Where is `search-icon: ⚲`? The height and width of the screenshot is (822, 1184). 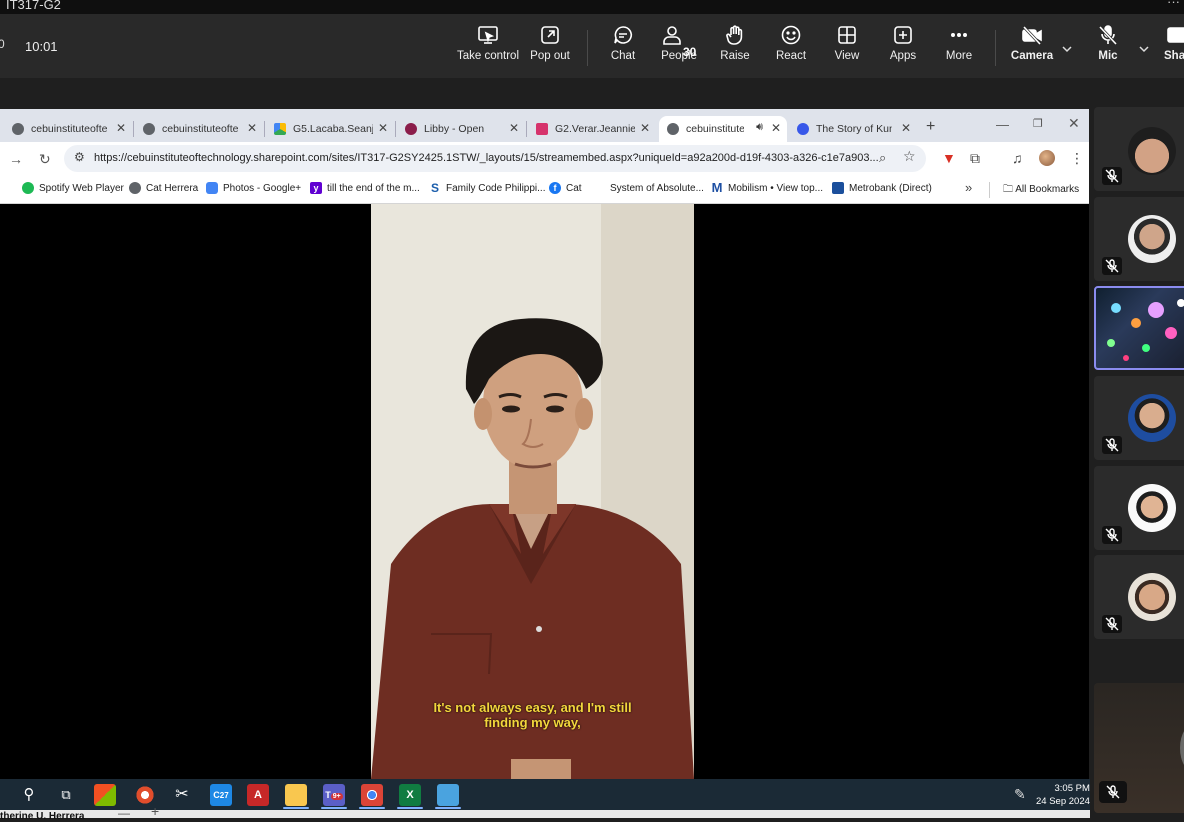
search-icon: ⚲ is located at coordinates (29, 795).